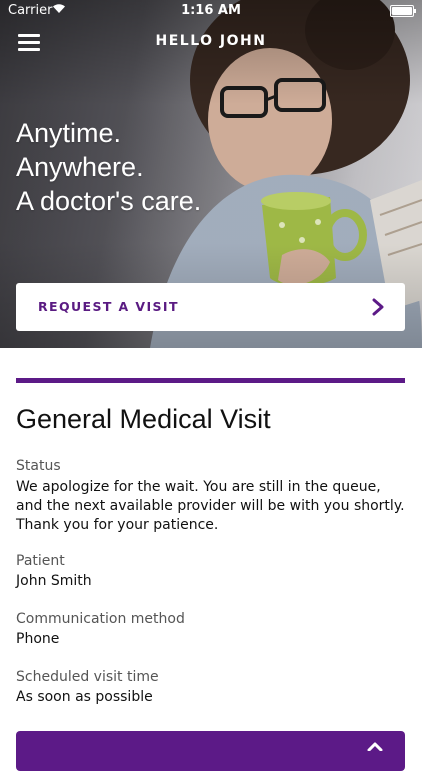 The height and width of the screenshot is (771, 422). What do you see at coordinates (38, 466) in the screenshot?
I see `status-label: Status` at bounding box center [38, 466].